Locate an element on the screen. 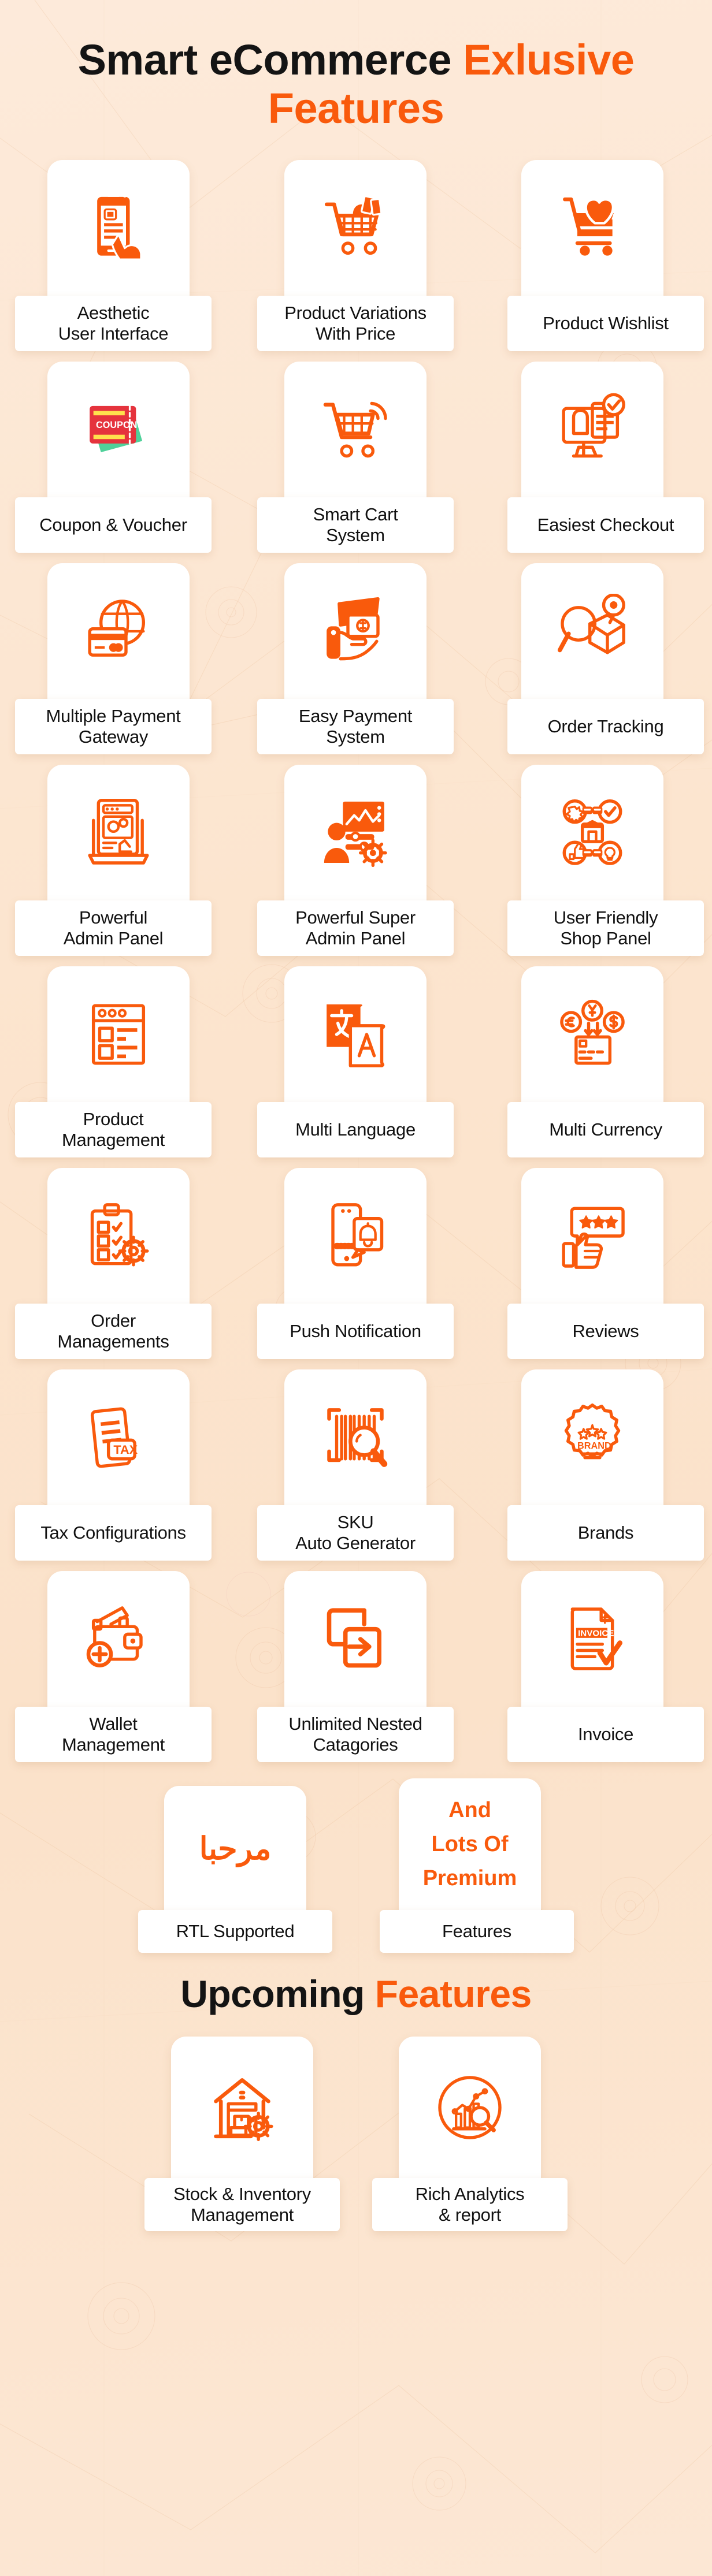  feature-card: Product Wishlist is located at coordinates (592, 255).